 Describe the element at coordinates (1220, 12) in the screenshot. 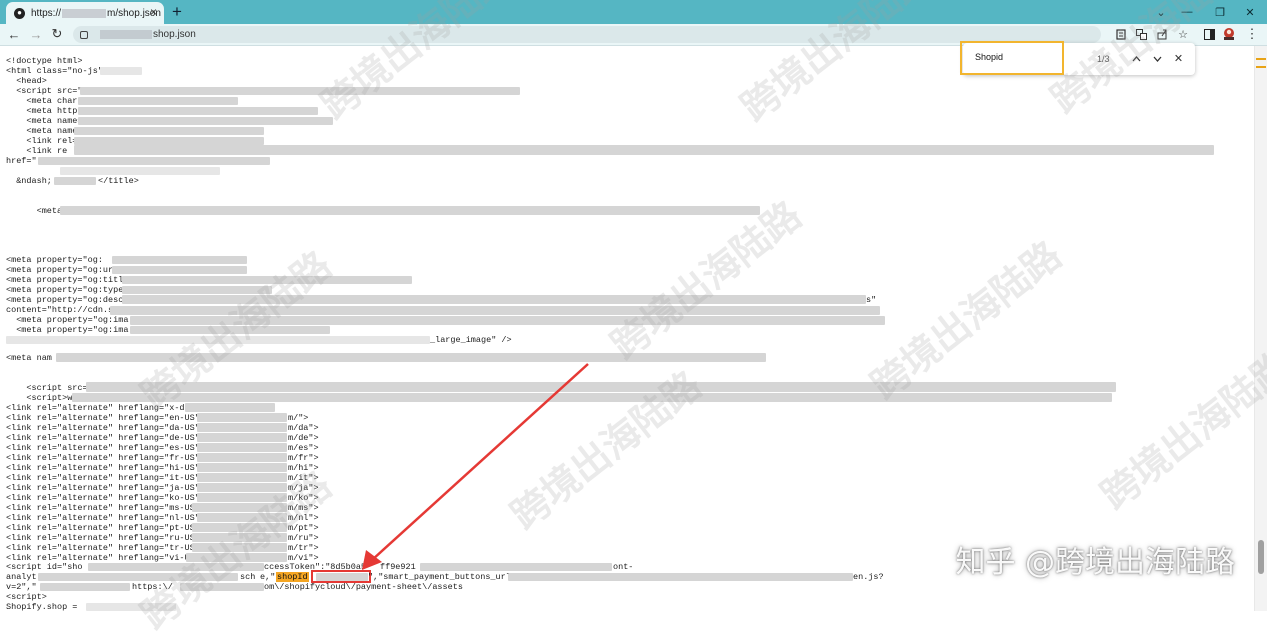

I see `restore-button: ❐` at that location.